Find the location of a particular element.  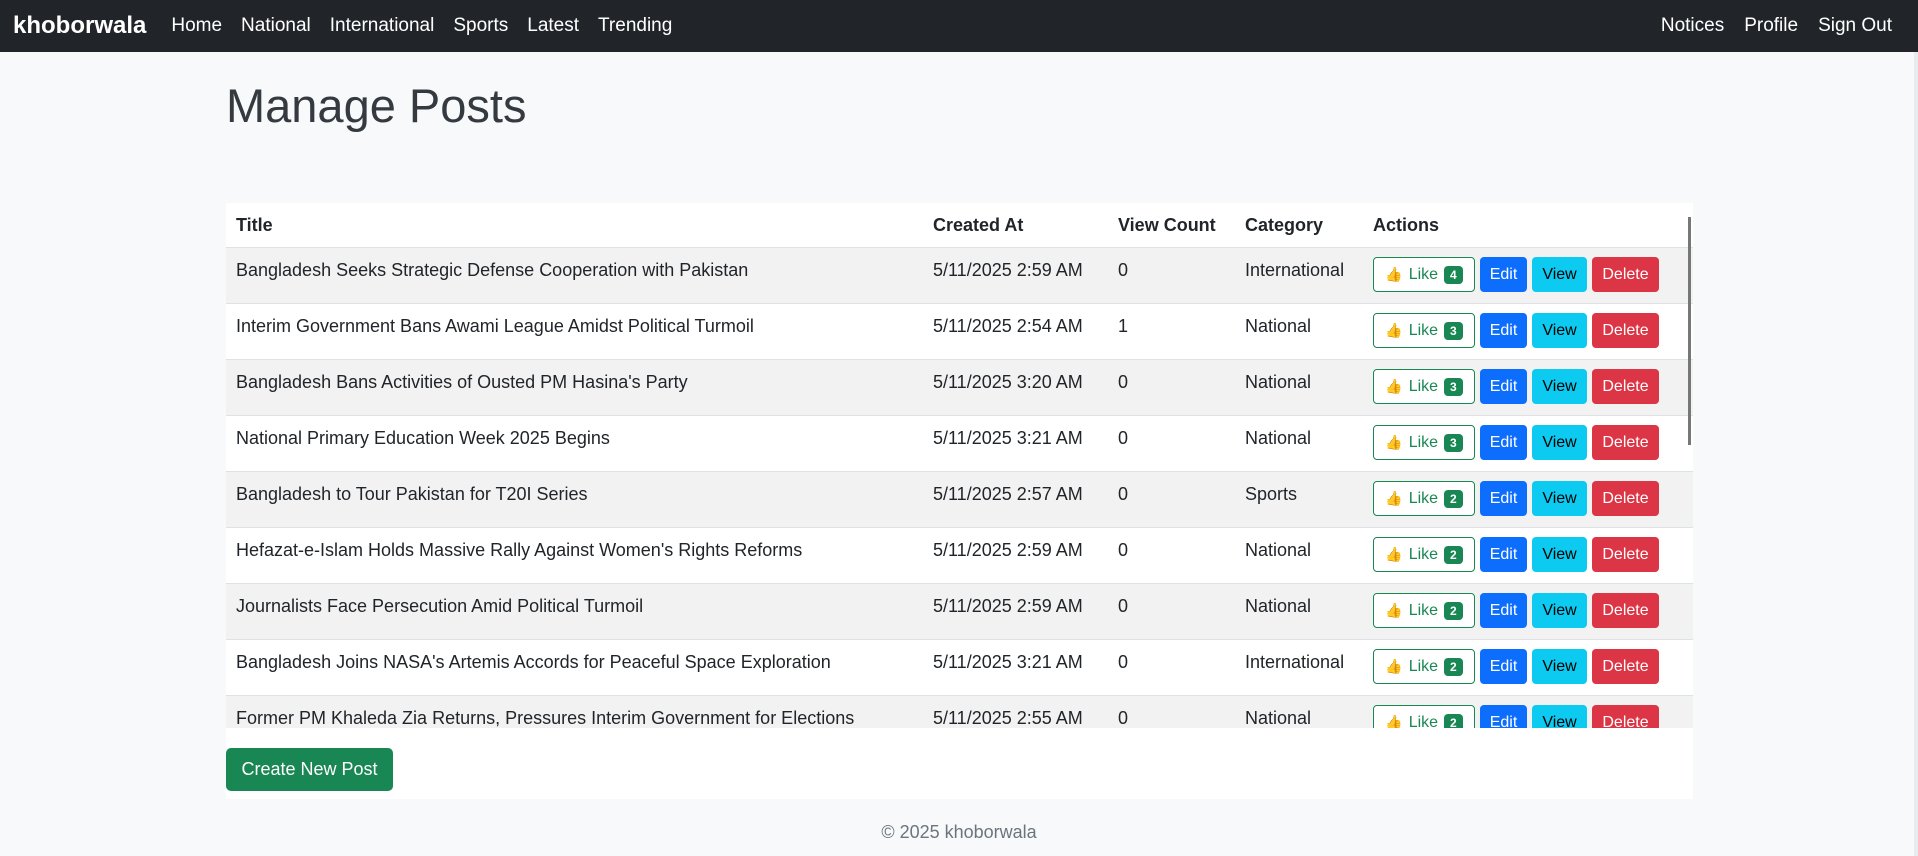

header-actions: Actions is located at coordinates (1528, 225).